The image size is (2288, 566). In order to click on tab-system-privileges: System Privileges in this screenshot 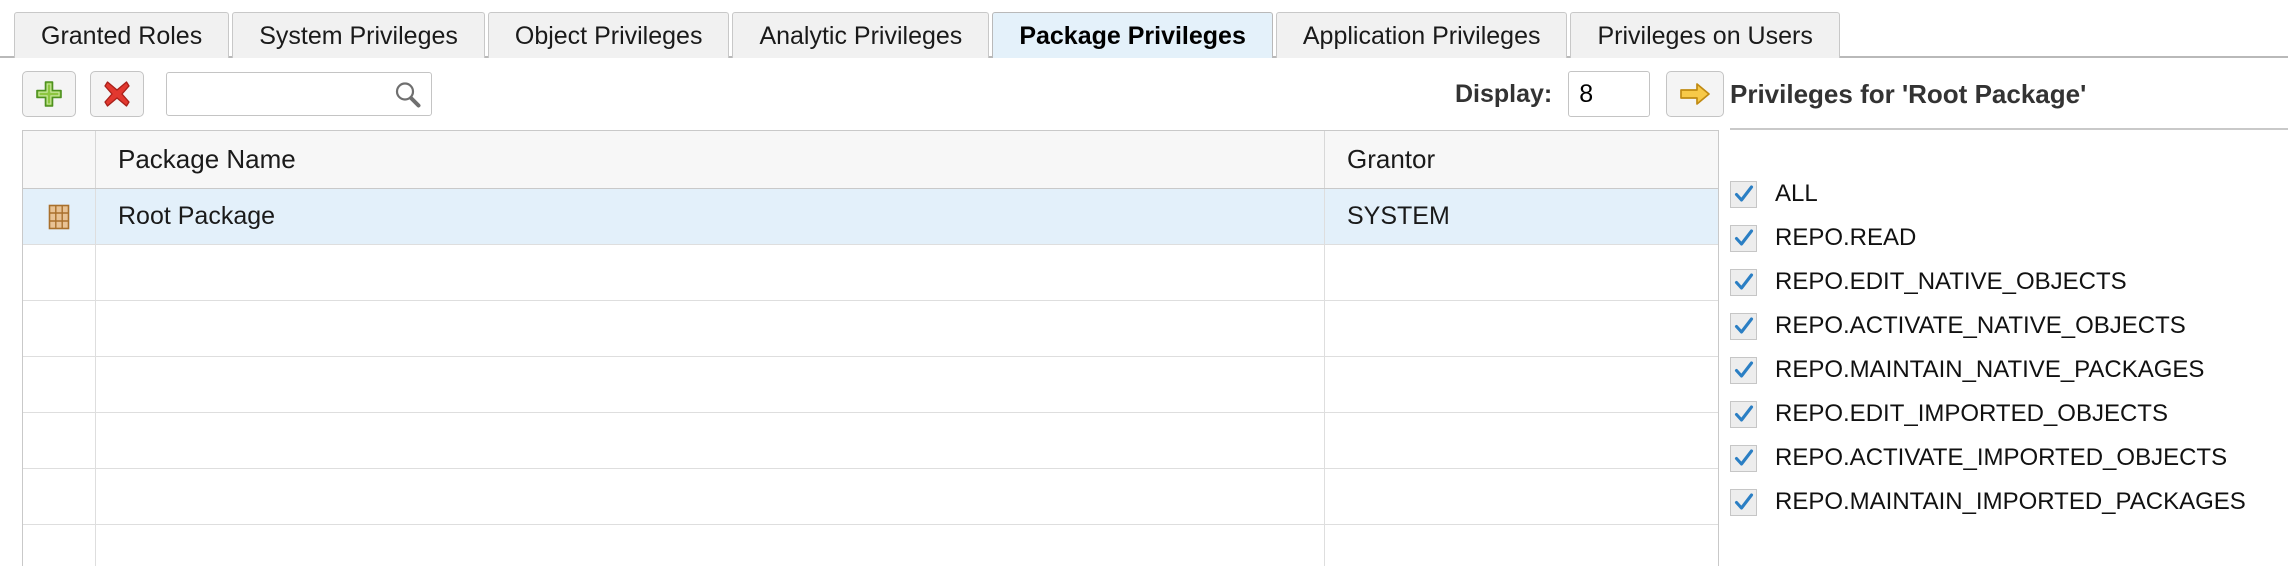, I will do `click(358, 35)`.